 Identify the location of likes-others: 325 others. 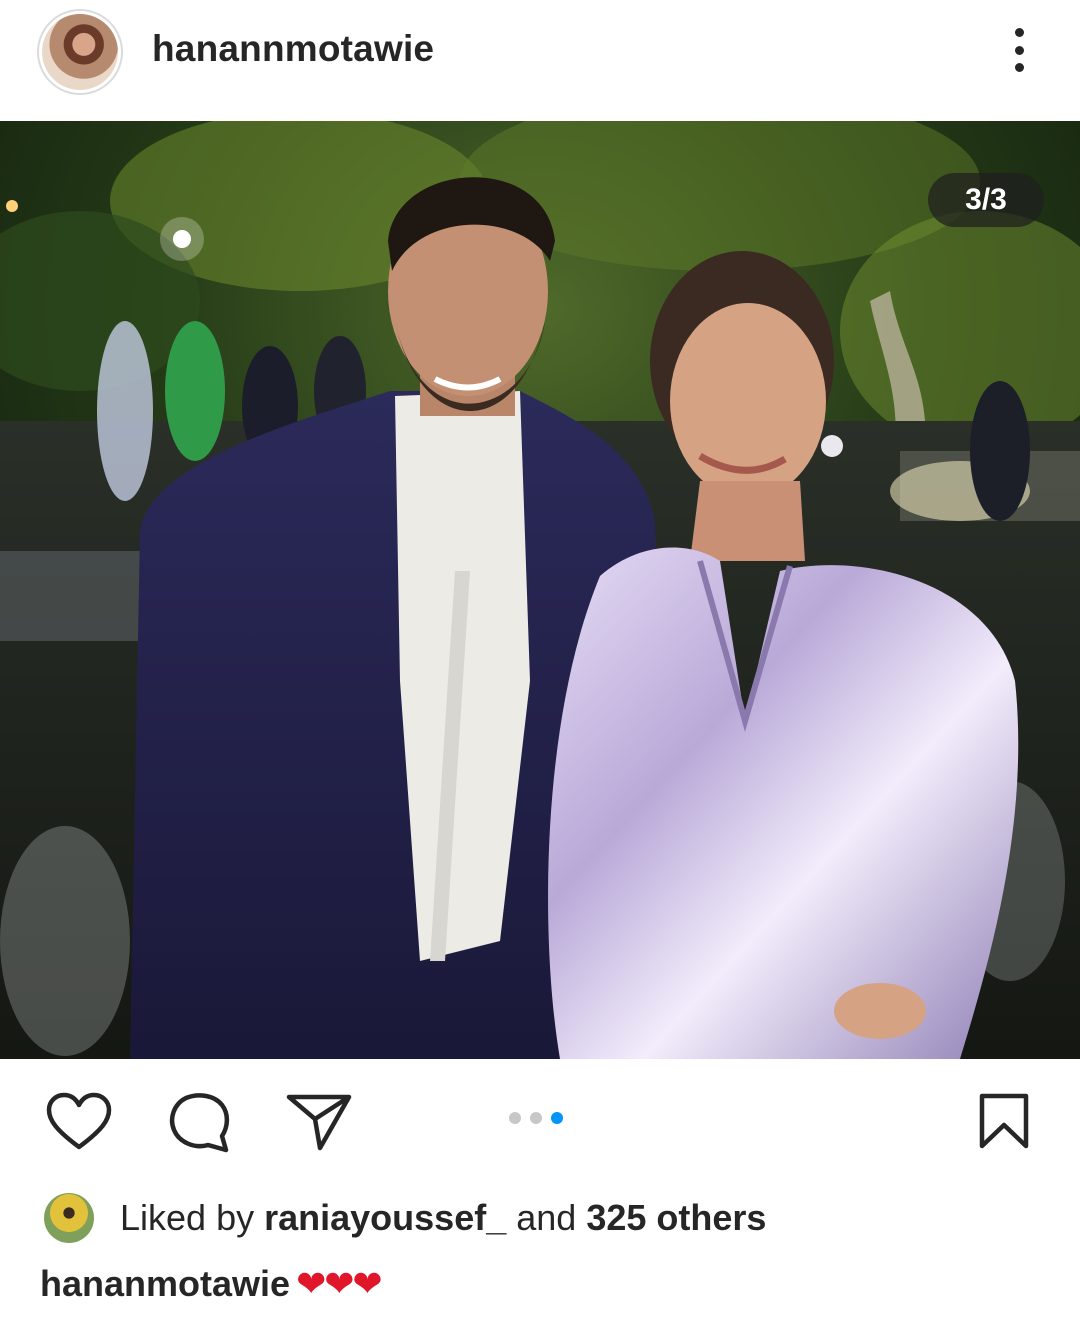
(676, 1217).